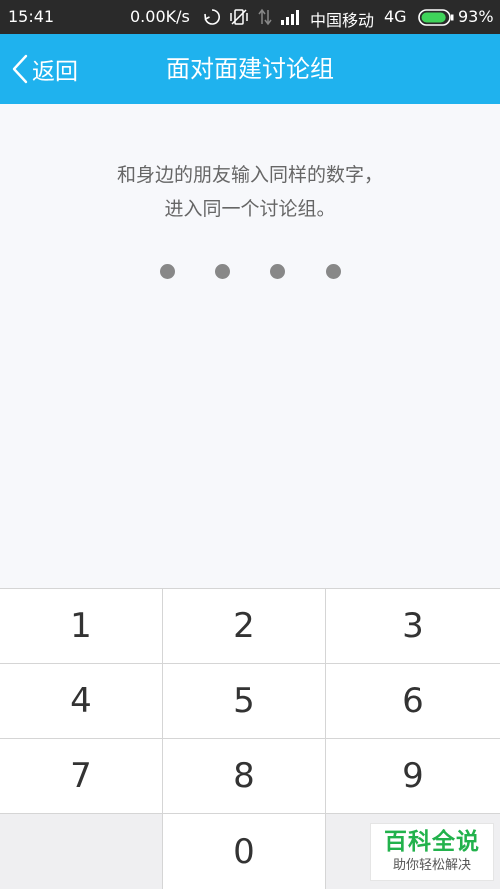 This screenshot has width=500, height=889. What do you see at coordinates (160, 16) in the screenshot?
I see `network-speed: 0.00K/s` at bounding box center [160, 16].